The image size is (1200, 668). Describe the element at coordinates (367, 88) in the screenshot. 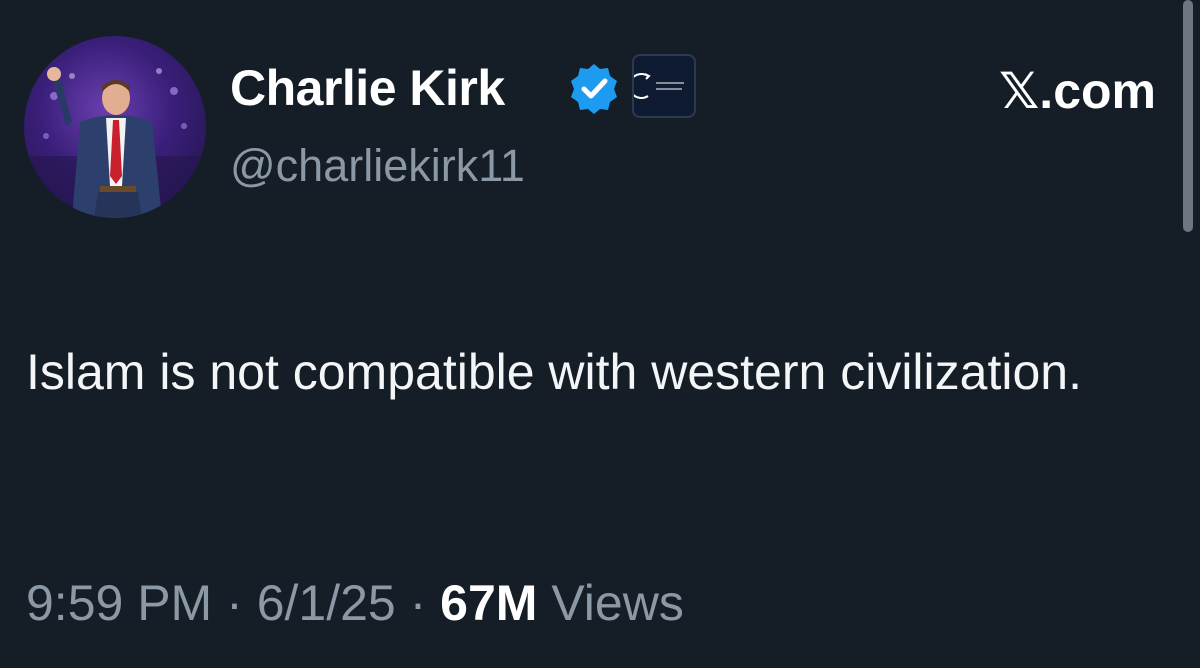

I see `display-name: Charlie Kirk` at that location.